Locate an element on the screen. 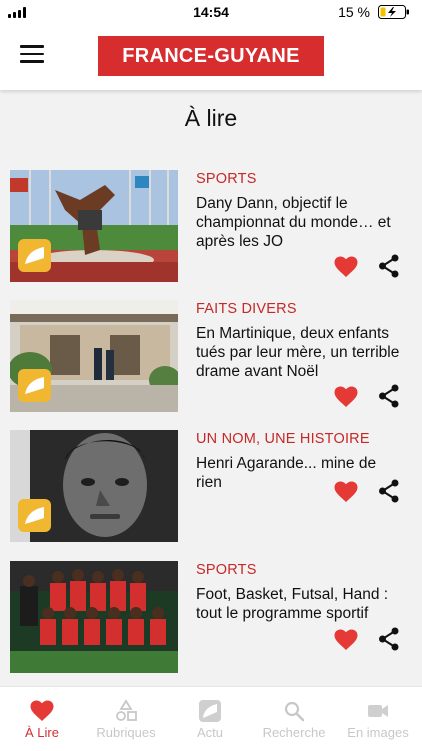 The height and width of the screenshot is (751, 422). hamburger-icon is located at coordinates (32, 56).